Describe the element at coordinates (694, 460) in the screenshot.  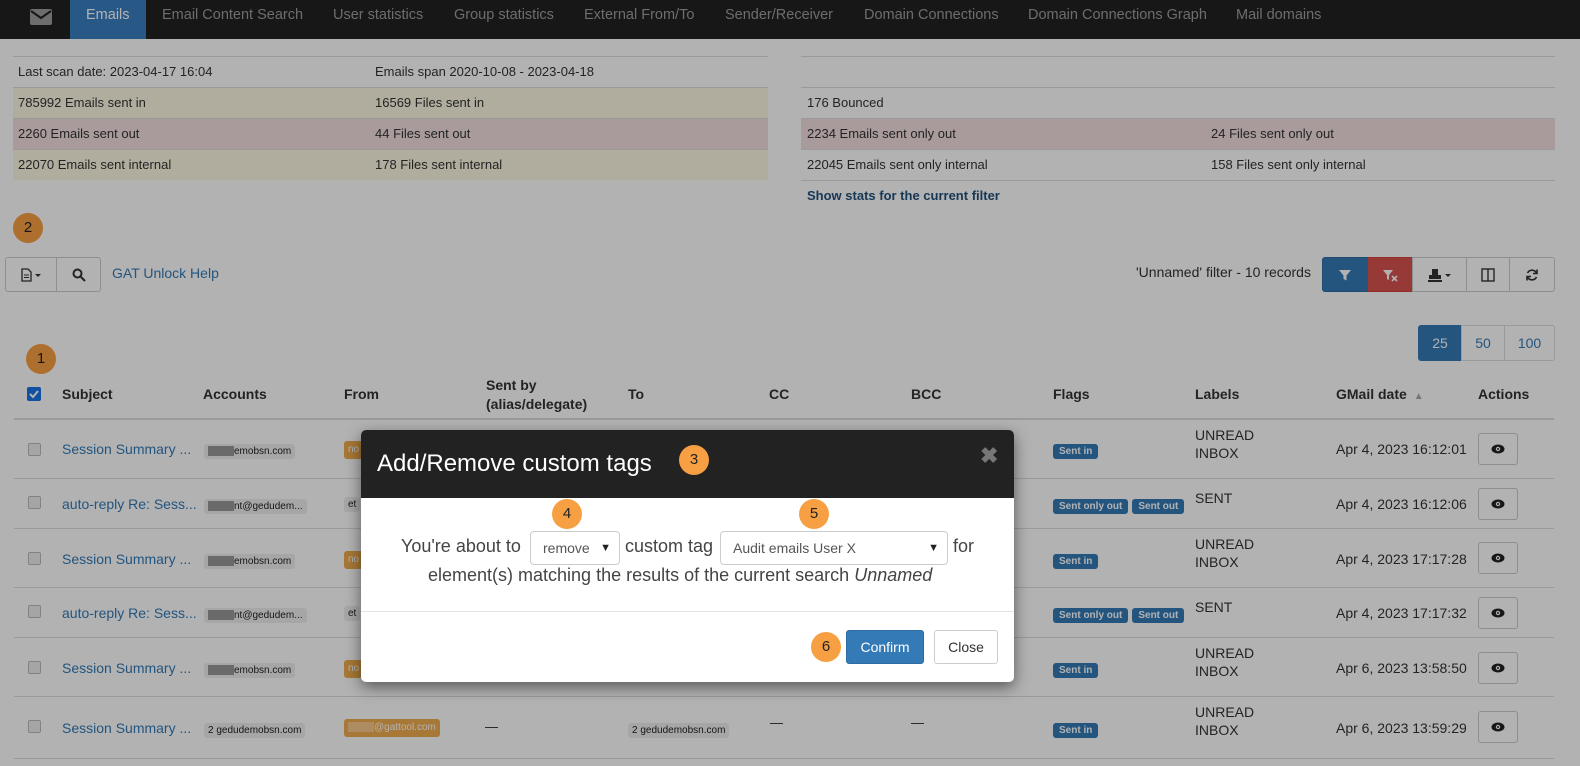
I see `marker-3: 3` at that location.